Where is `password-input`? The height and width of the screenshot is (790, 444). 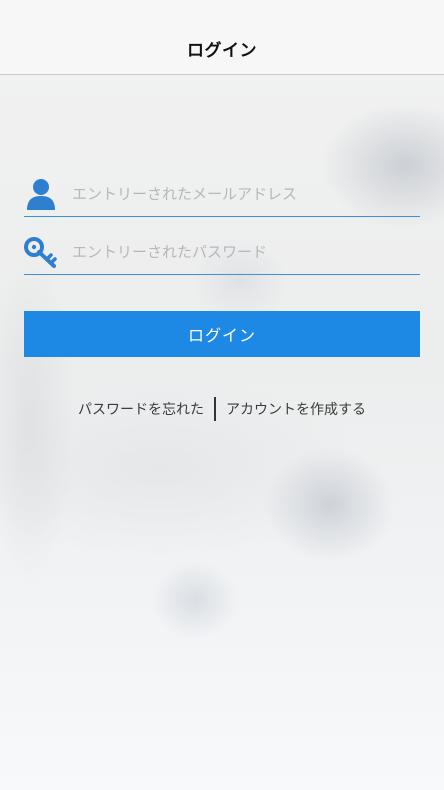
password-input is located at coordinates (242, 252).